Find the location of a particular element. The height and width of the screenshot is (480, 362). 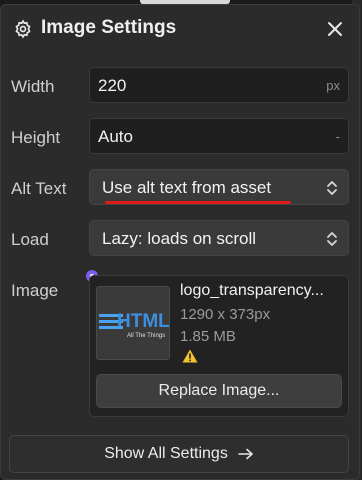

arrow-right-icon is located at coordinates (245, 454).